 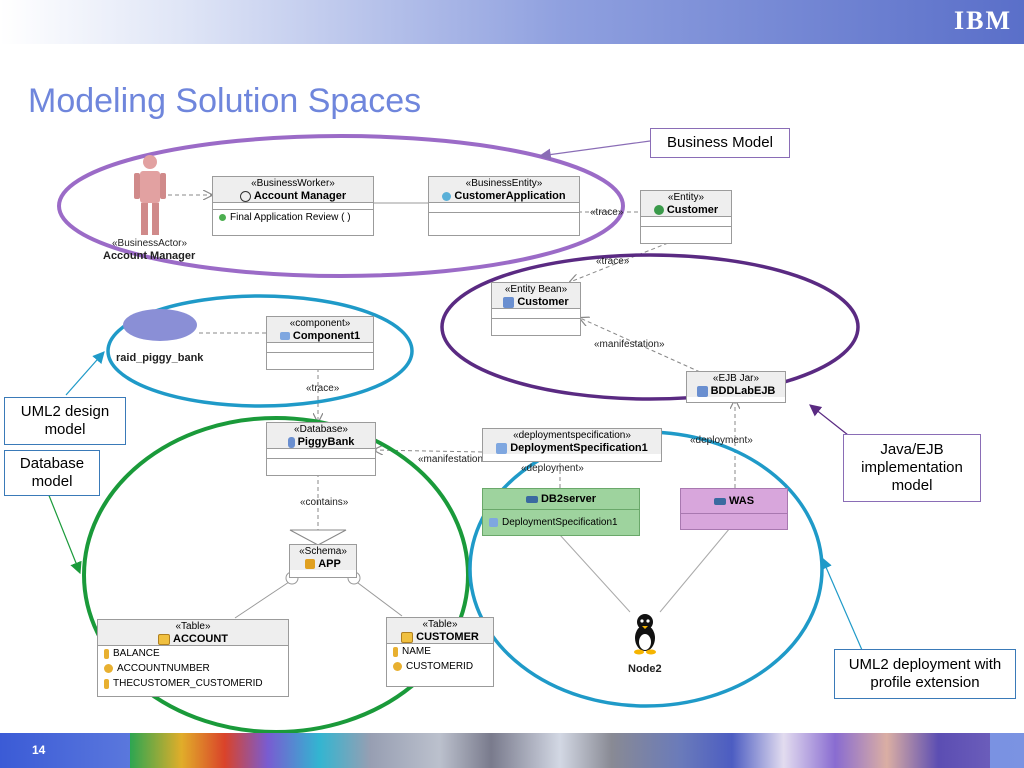 What do you see at coordinates (188, 683) in the screenshot?
I see `account-col-2: THECUSTOMER_CUSTOMERID` at bounding box center [188, 683].